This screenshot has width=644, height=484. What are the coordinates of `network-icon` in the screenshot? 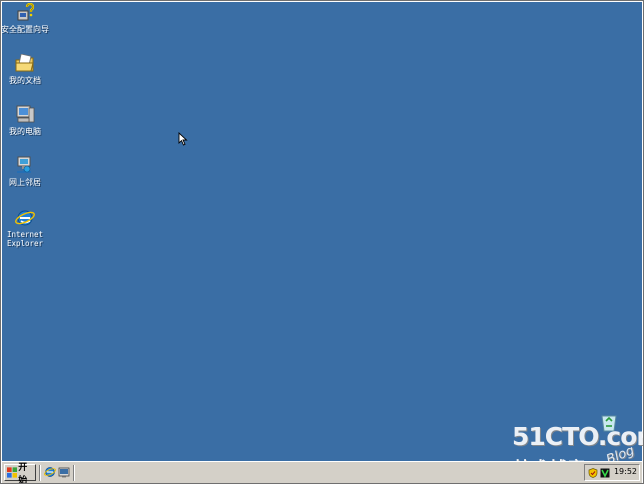 It's located at (24, 164).